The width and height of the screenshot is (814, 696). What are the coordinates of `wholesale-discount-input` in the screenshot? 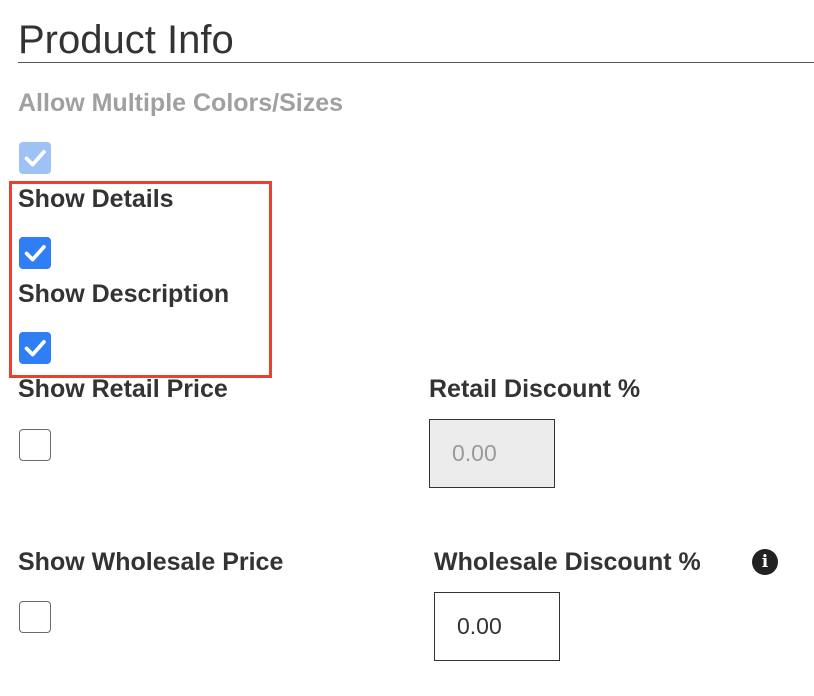 It's located at (497, 626).